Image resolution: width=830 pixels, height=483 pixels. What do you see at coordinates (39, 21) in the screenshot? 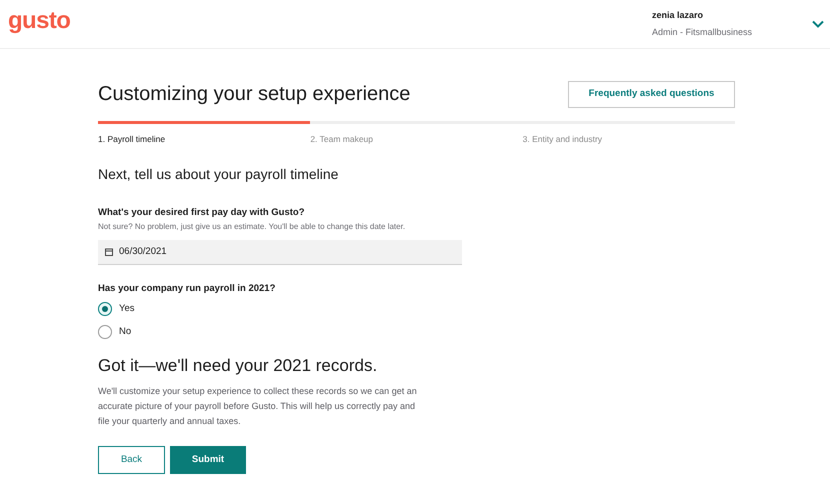
I see `logo: gusto` at bounding box center [39, 21].